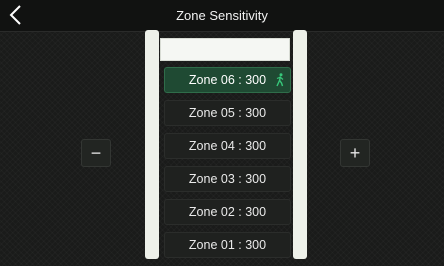 This screenshot has width=444, height=266. I want to click on zone-item-06: Zone 06 : 300, so click(227, 80).